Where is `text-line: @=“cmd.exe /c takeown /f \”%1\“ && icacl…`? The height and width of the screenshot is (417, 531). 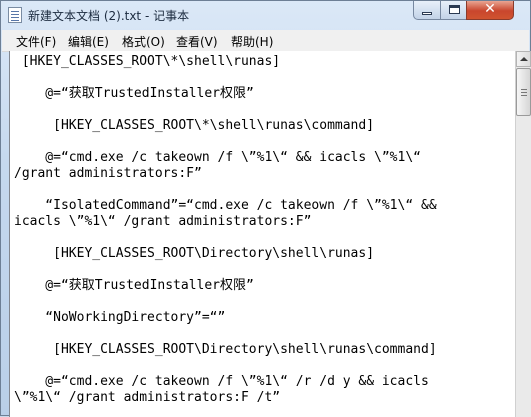
text-line: @=“cmd.exe /c takeown /f \”%1\“ && icacl… is located at coordinates (217, 157).